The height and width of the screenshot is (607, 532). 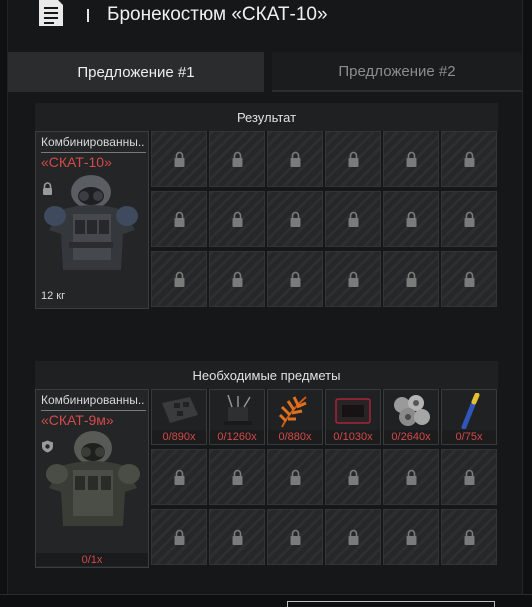 I want to click on component-slot: 0/880x, so click(x=295, y=417).